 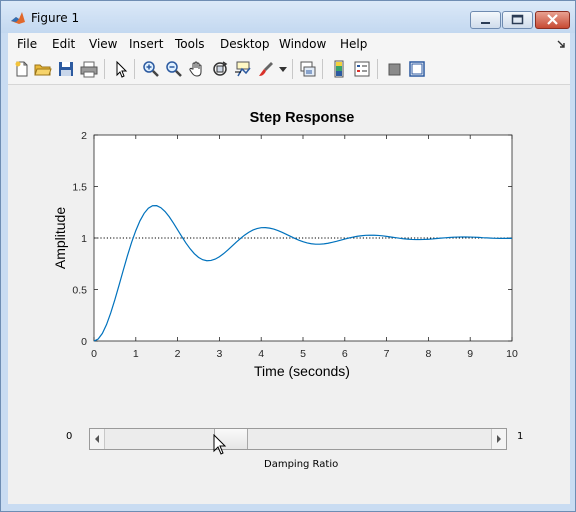 What do you see at coordinates (387, 354) in the screenshot?
I see `x-tick-label: 7` at bounding box center [387, 354].